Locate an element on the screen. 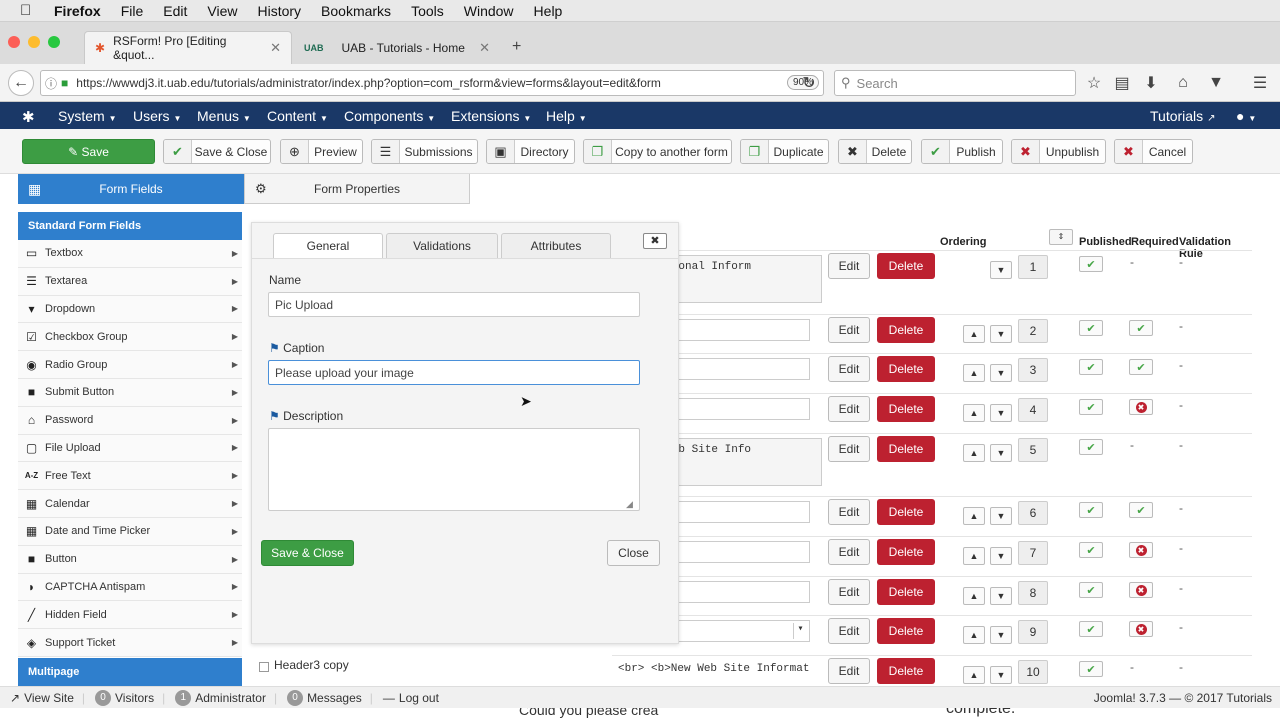 Image resolution: width=1280 pixels, height=720 pixels. visitors-status: 0 Visitors is located at coordinates (124, 697).